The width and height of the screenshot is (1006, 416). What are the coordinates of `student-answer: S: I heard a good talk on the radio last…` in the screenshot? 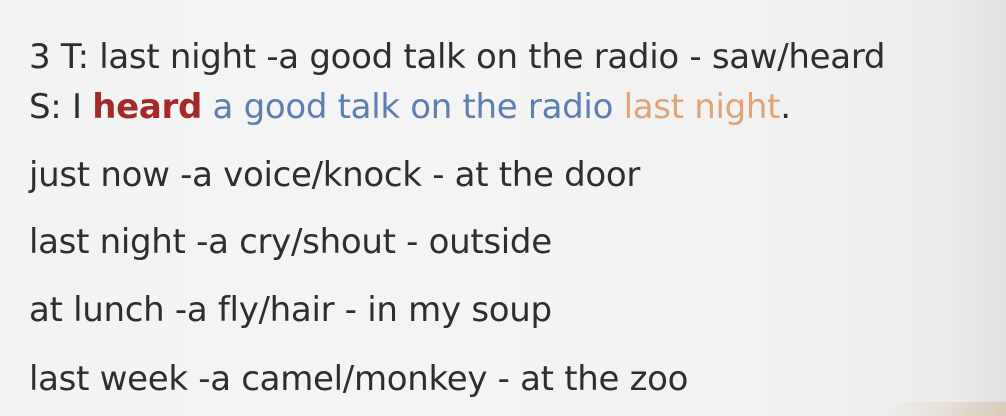 It's located at (410, 107).